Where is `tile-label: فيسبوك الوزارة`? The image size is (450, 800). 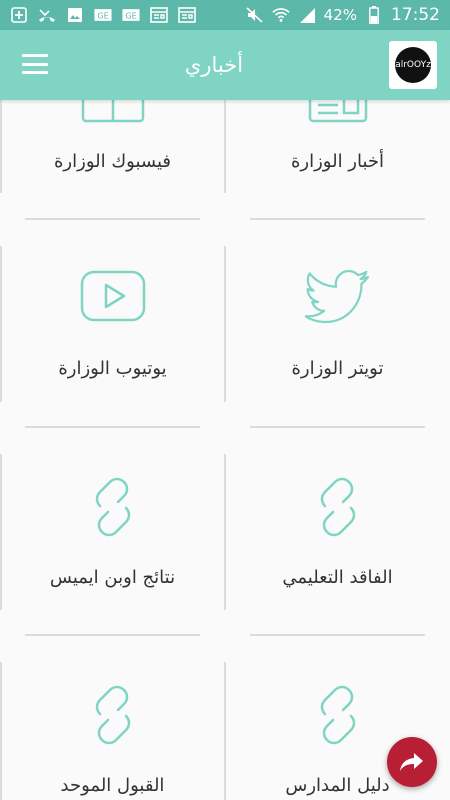 tile-label: فيسبوك الوزارة is located at coordinates (112, 161).